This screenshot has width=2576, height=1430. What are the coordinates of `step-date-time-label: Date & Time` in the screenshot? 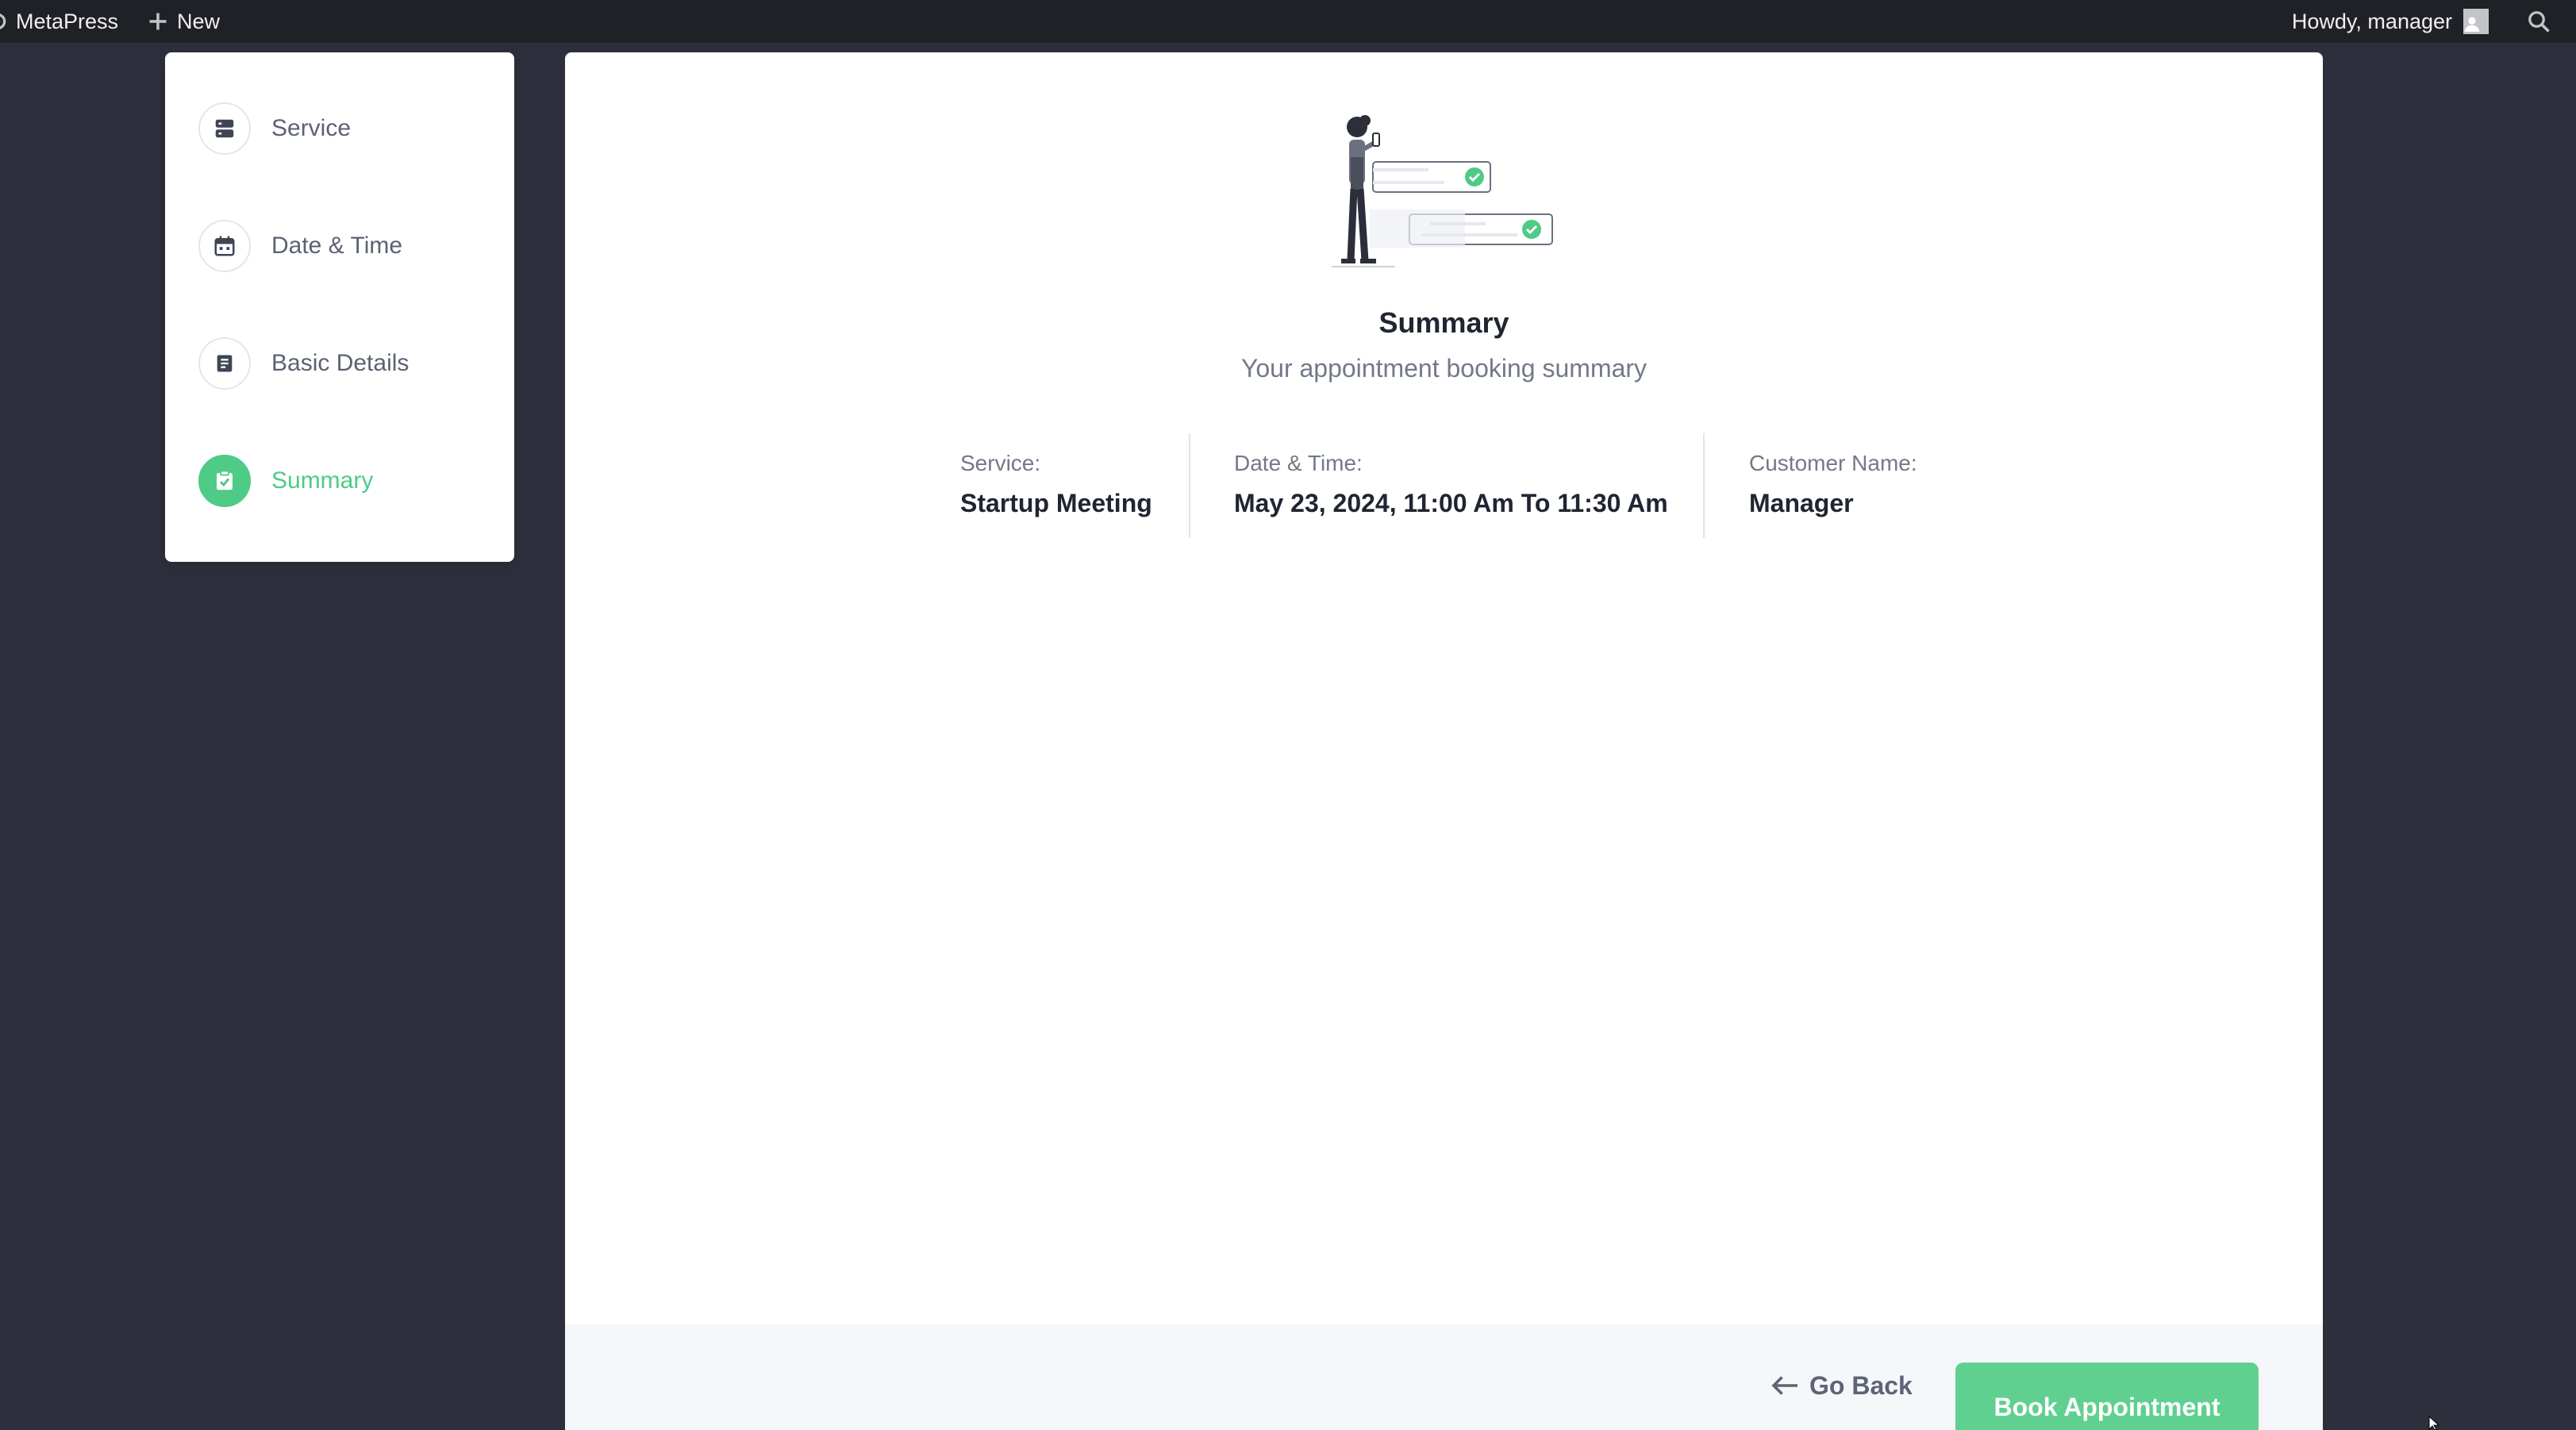 It's located at (337, 246).